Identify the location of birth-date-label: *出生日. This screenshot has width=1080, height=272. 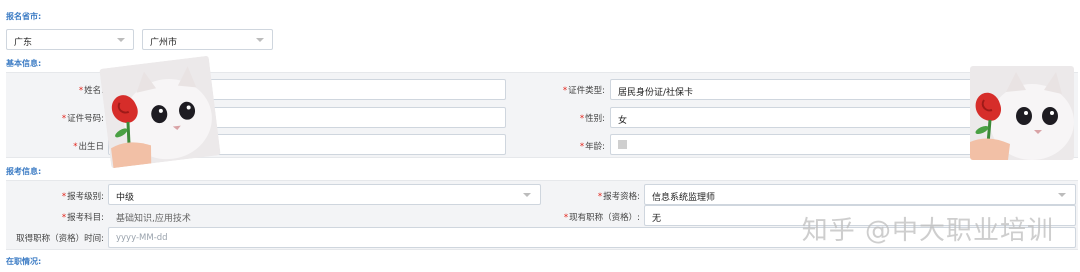
(88, 147).